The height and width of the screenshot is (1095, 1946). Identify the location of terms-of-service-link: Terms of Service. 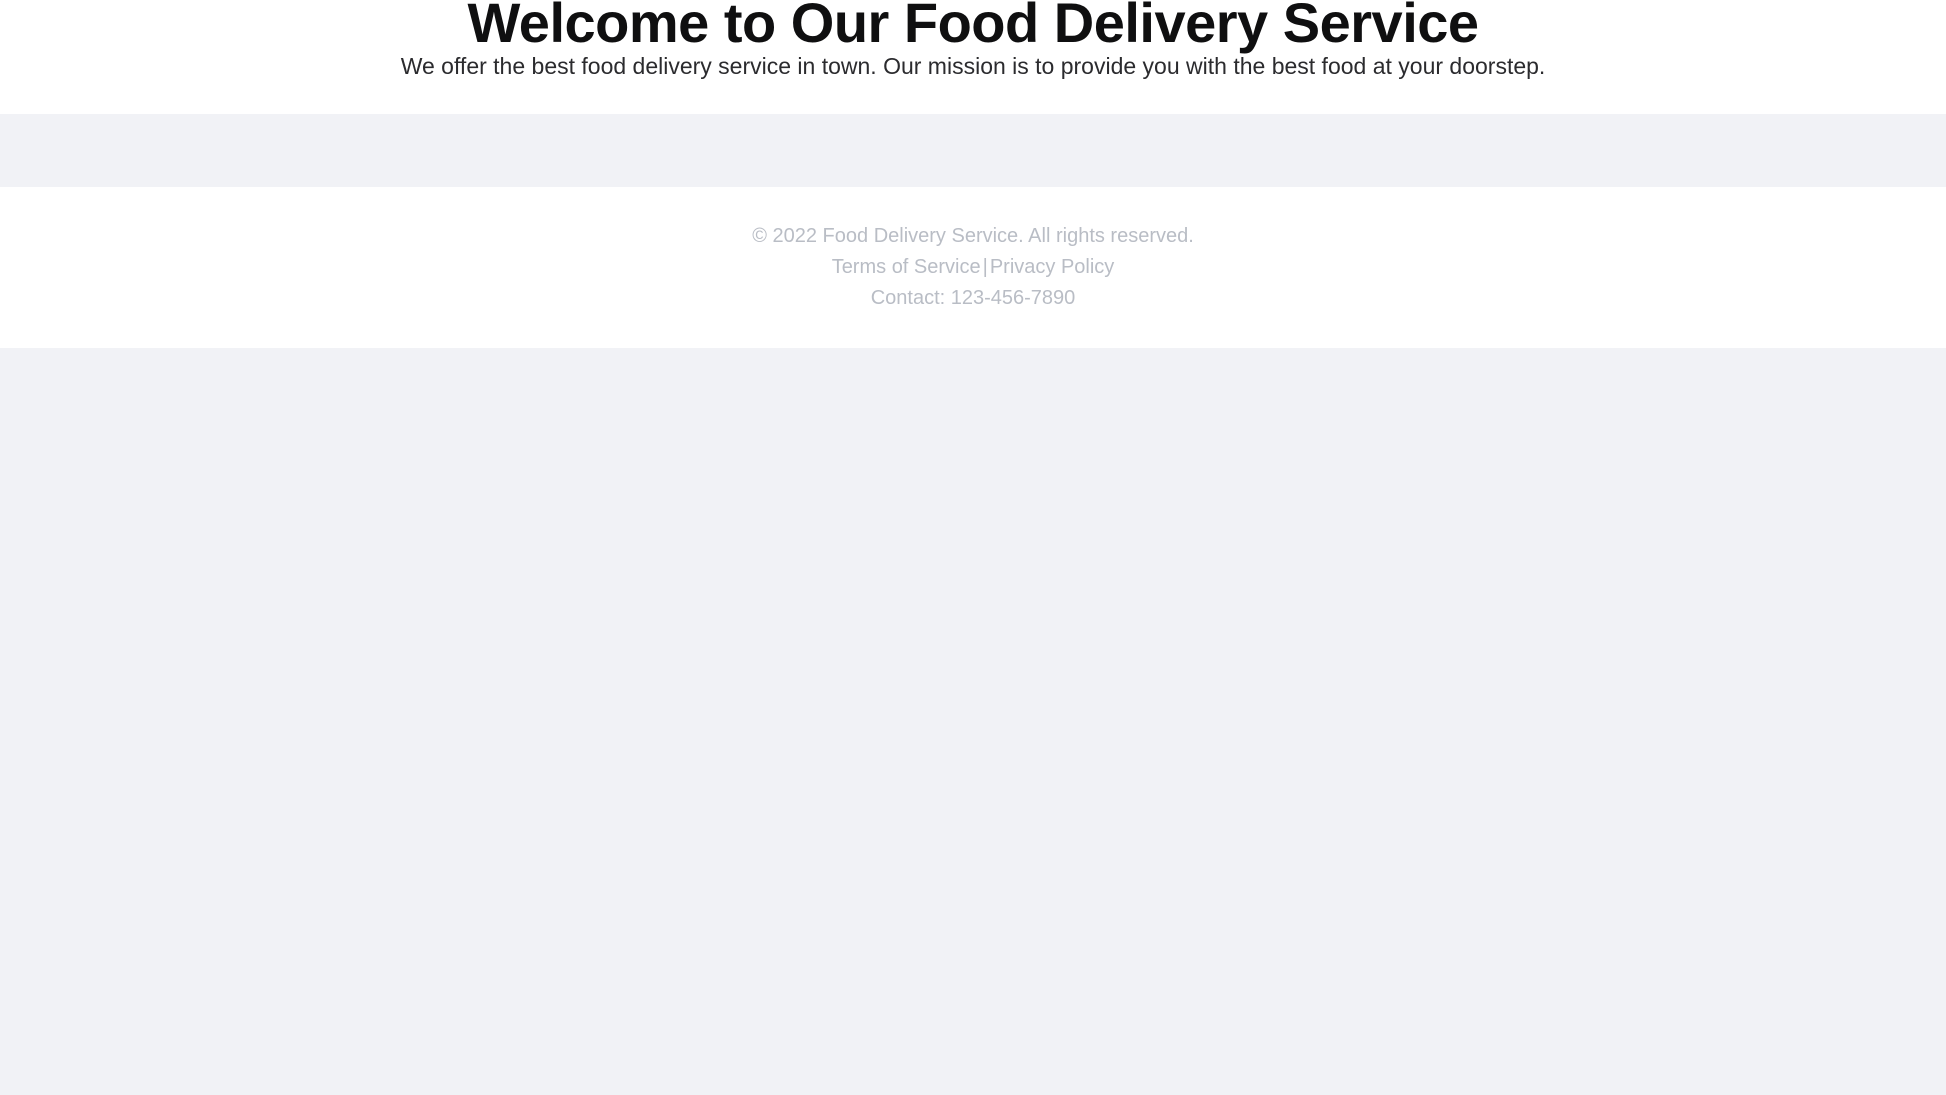
(906, 267).